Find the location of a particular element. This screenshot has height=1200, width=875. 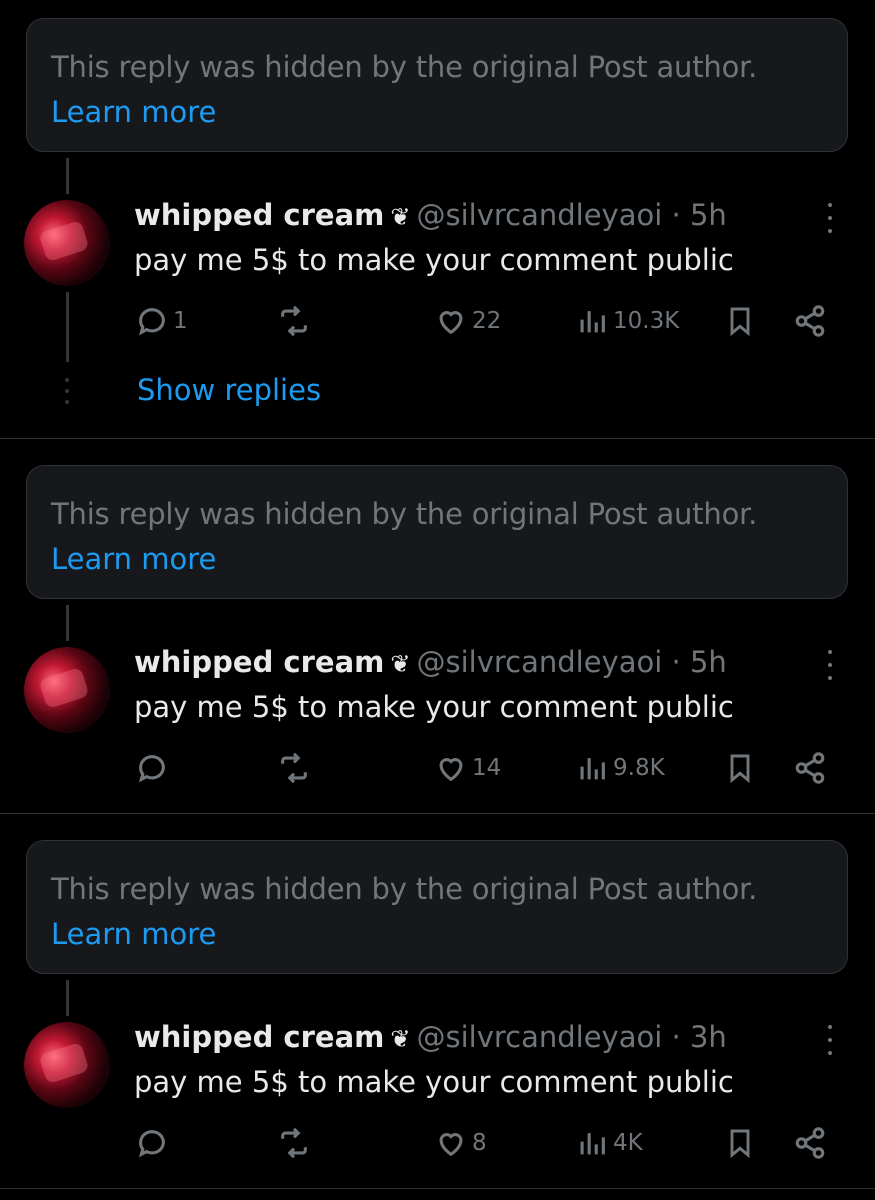

reply-count: 1 is located at coordinates (180, 321).